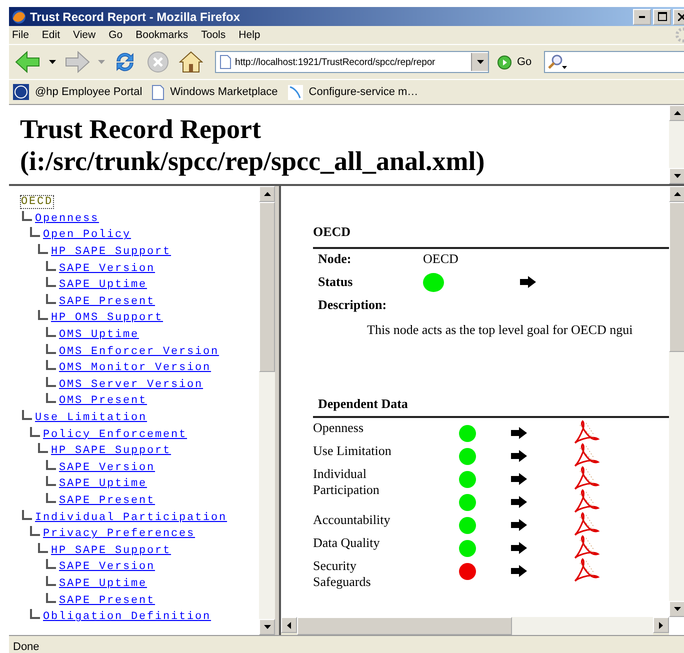  What do you see at coordinates (251, 35) in the screenshot?
I see `menu-item: Help` at bounding box center [251, 35].